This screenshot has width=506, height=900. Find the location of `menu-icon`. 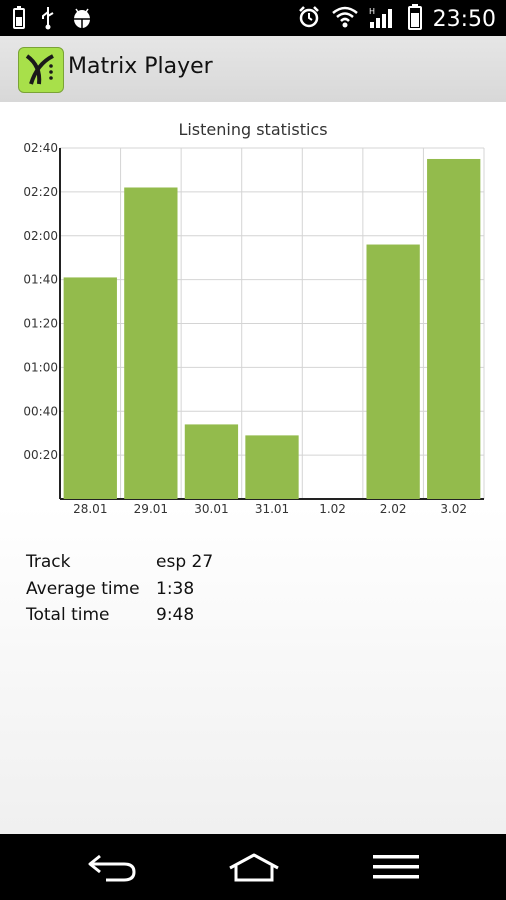

menu-icon is located at coordinates (396, 869).